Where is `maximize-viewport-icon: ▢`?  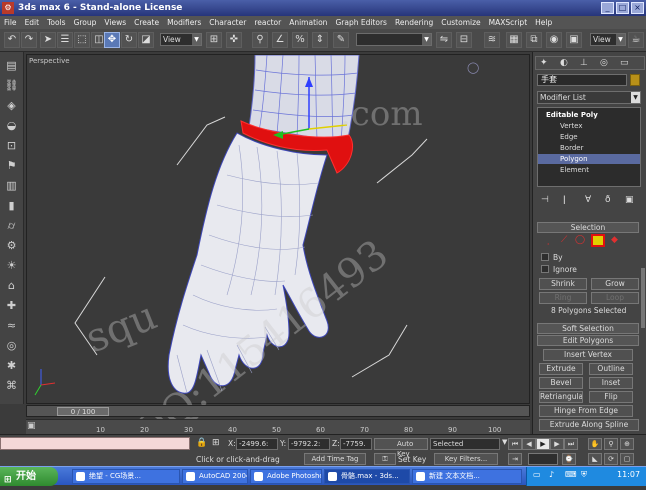 maximize-viewport-icon: ▢ is located at coordinates (627, 459).